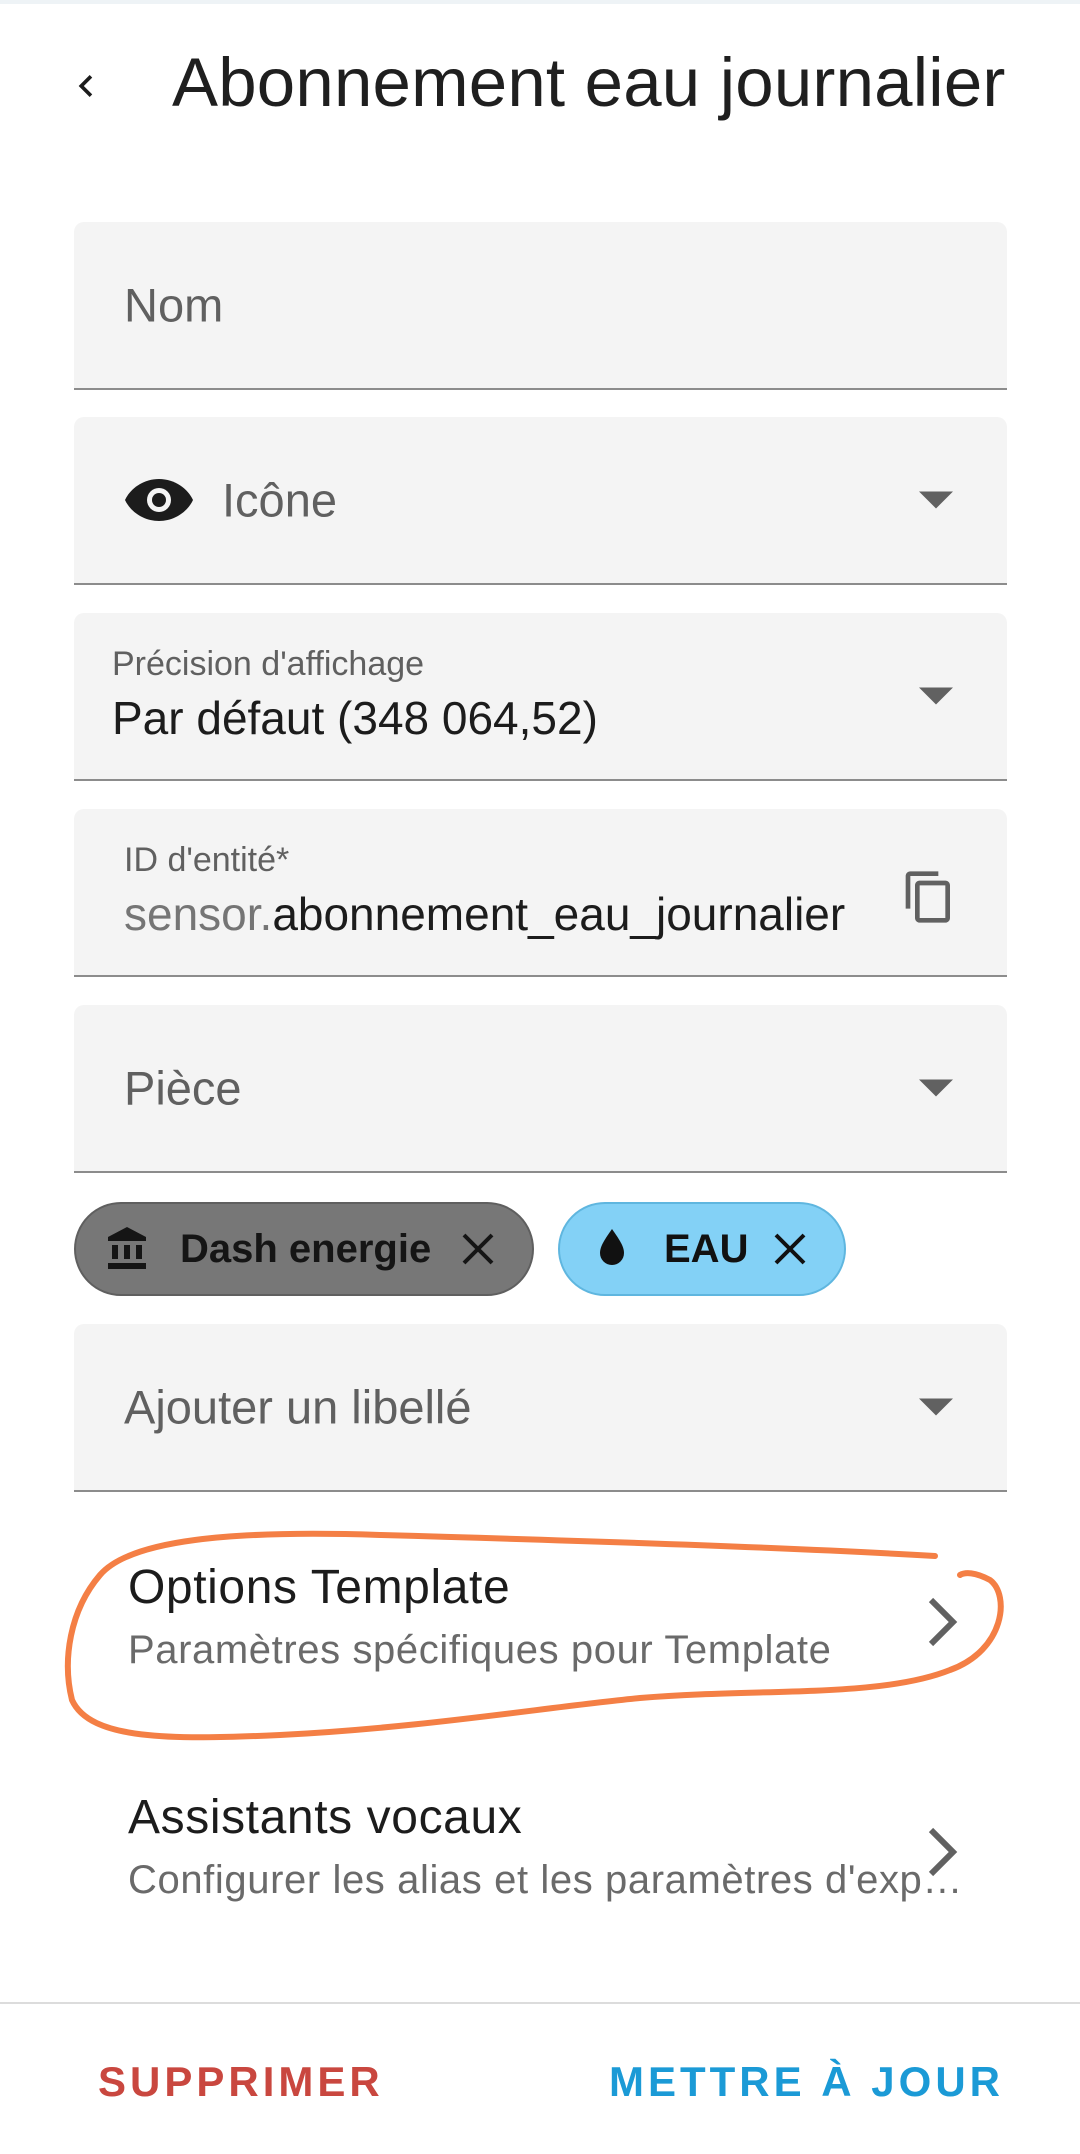 This screenshot has width=1080, height=2154. What do you see at coordinates (241, 2082) in the screenshot?
I see `delete-button: SUPPRIMER` at bounding box center [241, 2082].